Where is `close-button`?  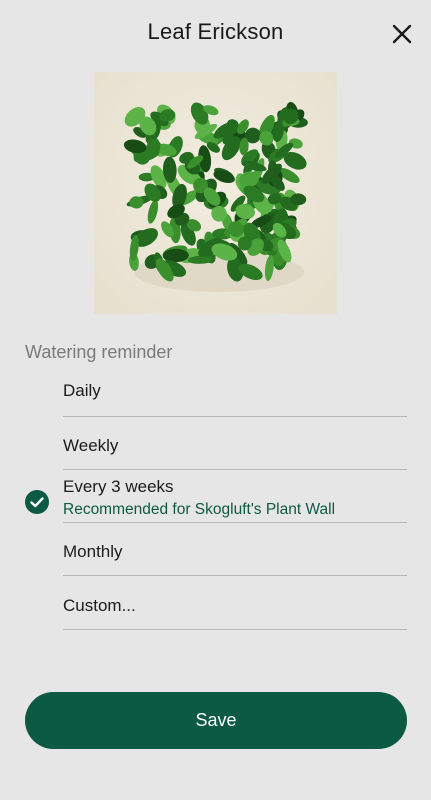 close-button is located at coordinates (402, 34).